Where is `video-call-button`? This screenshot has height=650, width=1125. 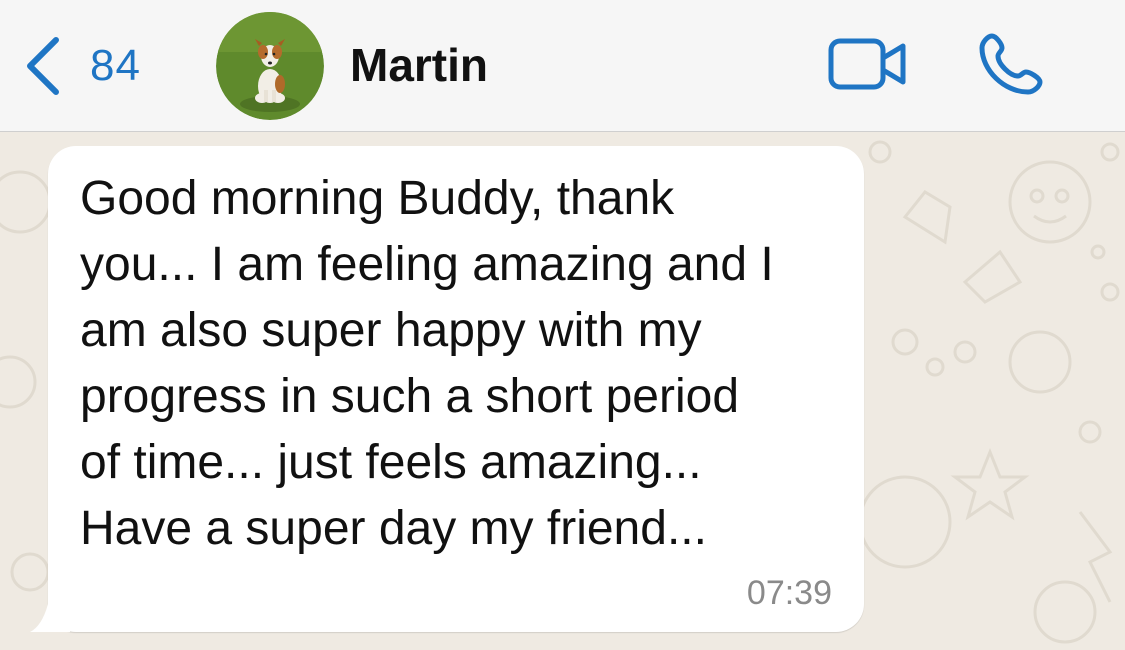
video-call-button is located at coordinates (868, 64).